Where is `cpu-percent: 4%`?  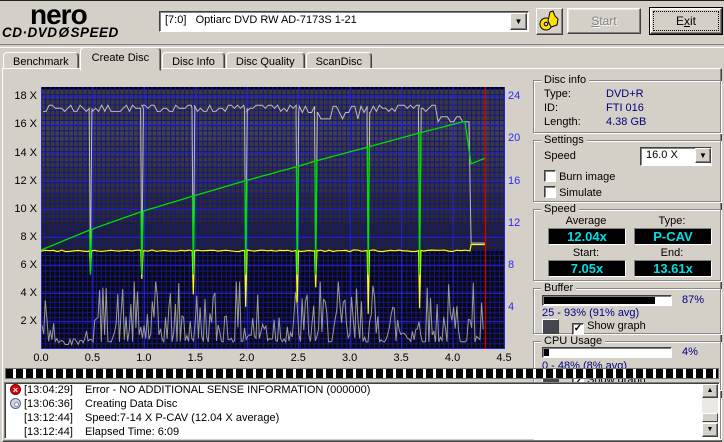
cpu-percent: 4% is located at coordinates (690, 352).